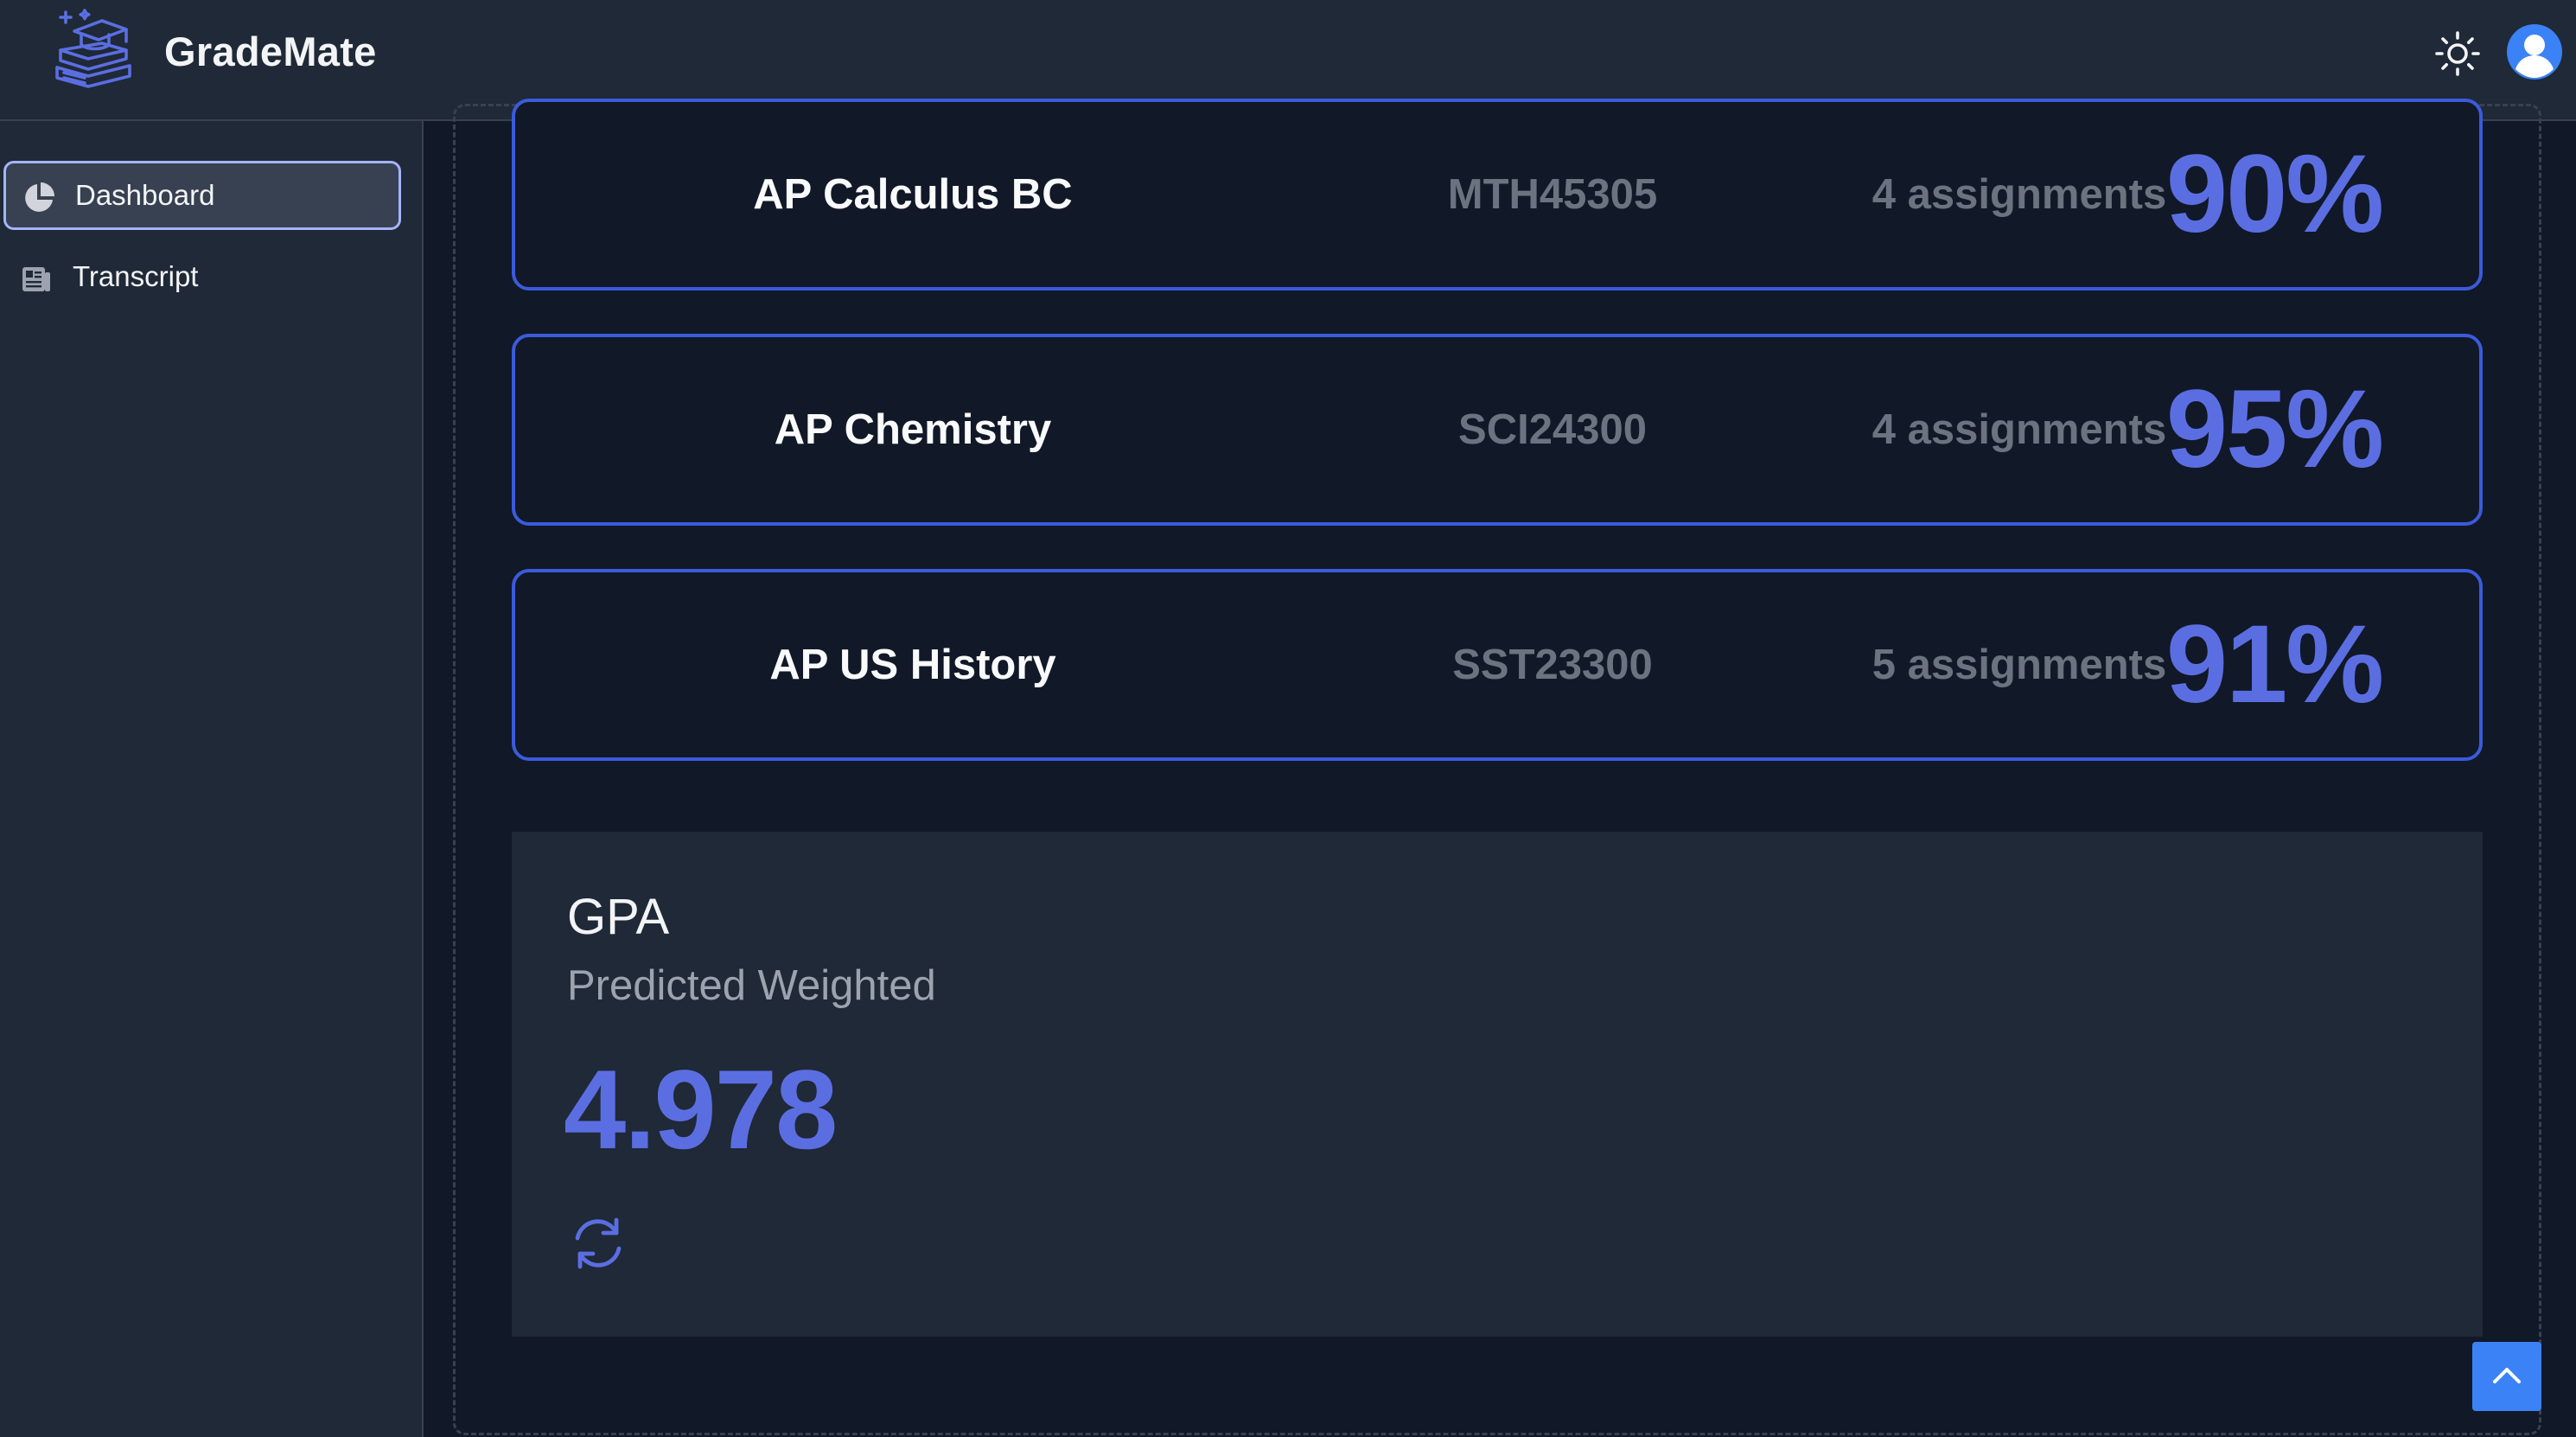  Describe the element at coordinates (1552, 429) in the screenshot. I see `course-code: SCI24300` at that location.